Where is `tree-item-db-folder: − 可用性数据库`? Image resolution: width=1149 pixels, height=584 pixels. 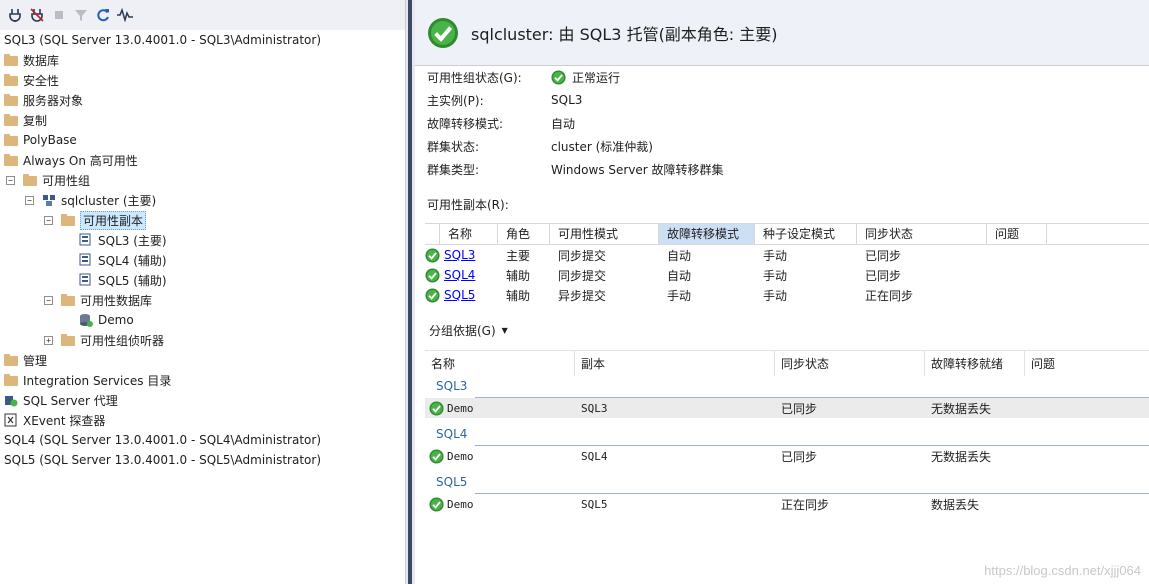 tree-item-db-folder: − 可用性数据库 is located at coordinates (202, 300).